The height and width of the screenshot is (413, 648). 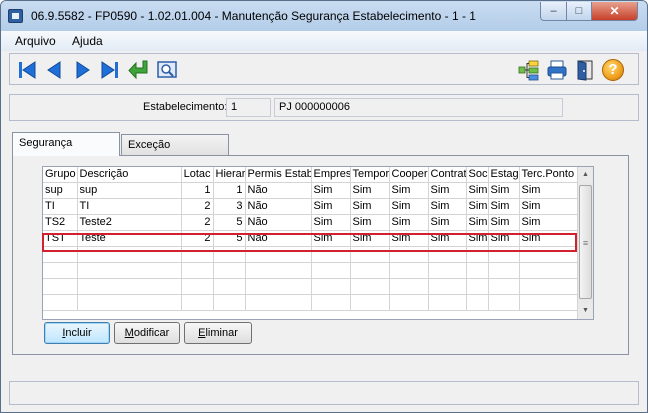 What do you see at coordinates (129, 175) in the screenshot?
I see `col-descricao: Descrição` at bounding box center [129, 175].